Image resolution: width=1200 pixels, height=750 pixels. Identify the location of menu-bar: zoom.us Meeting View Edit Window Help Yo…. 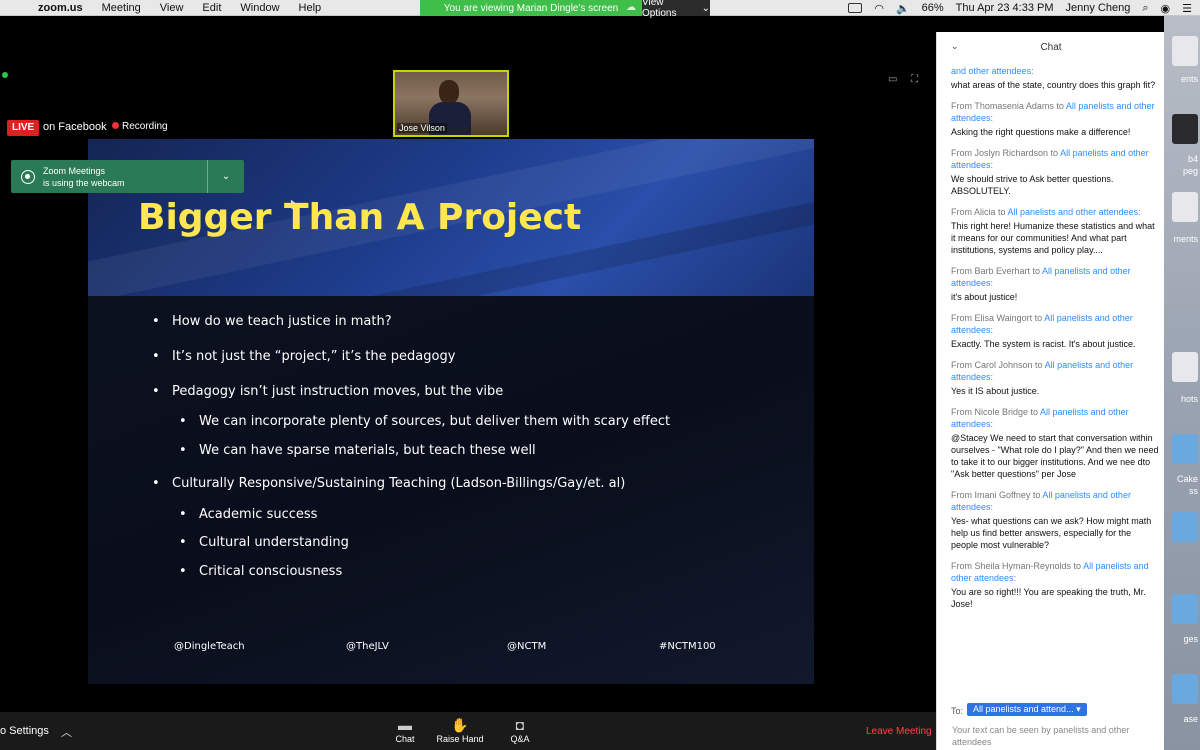
(600, 9).